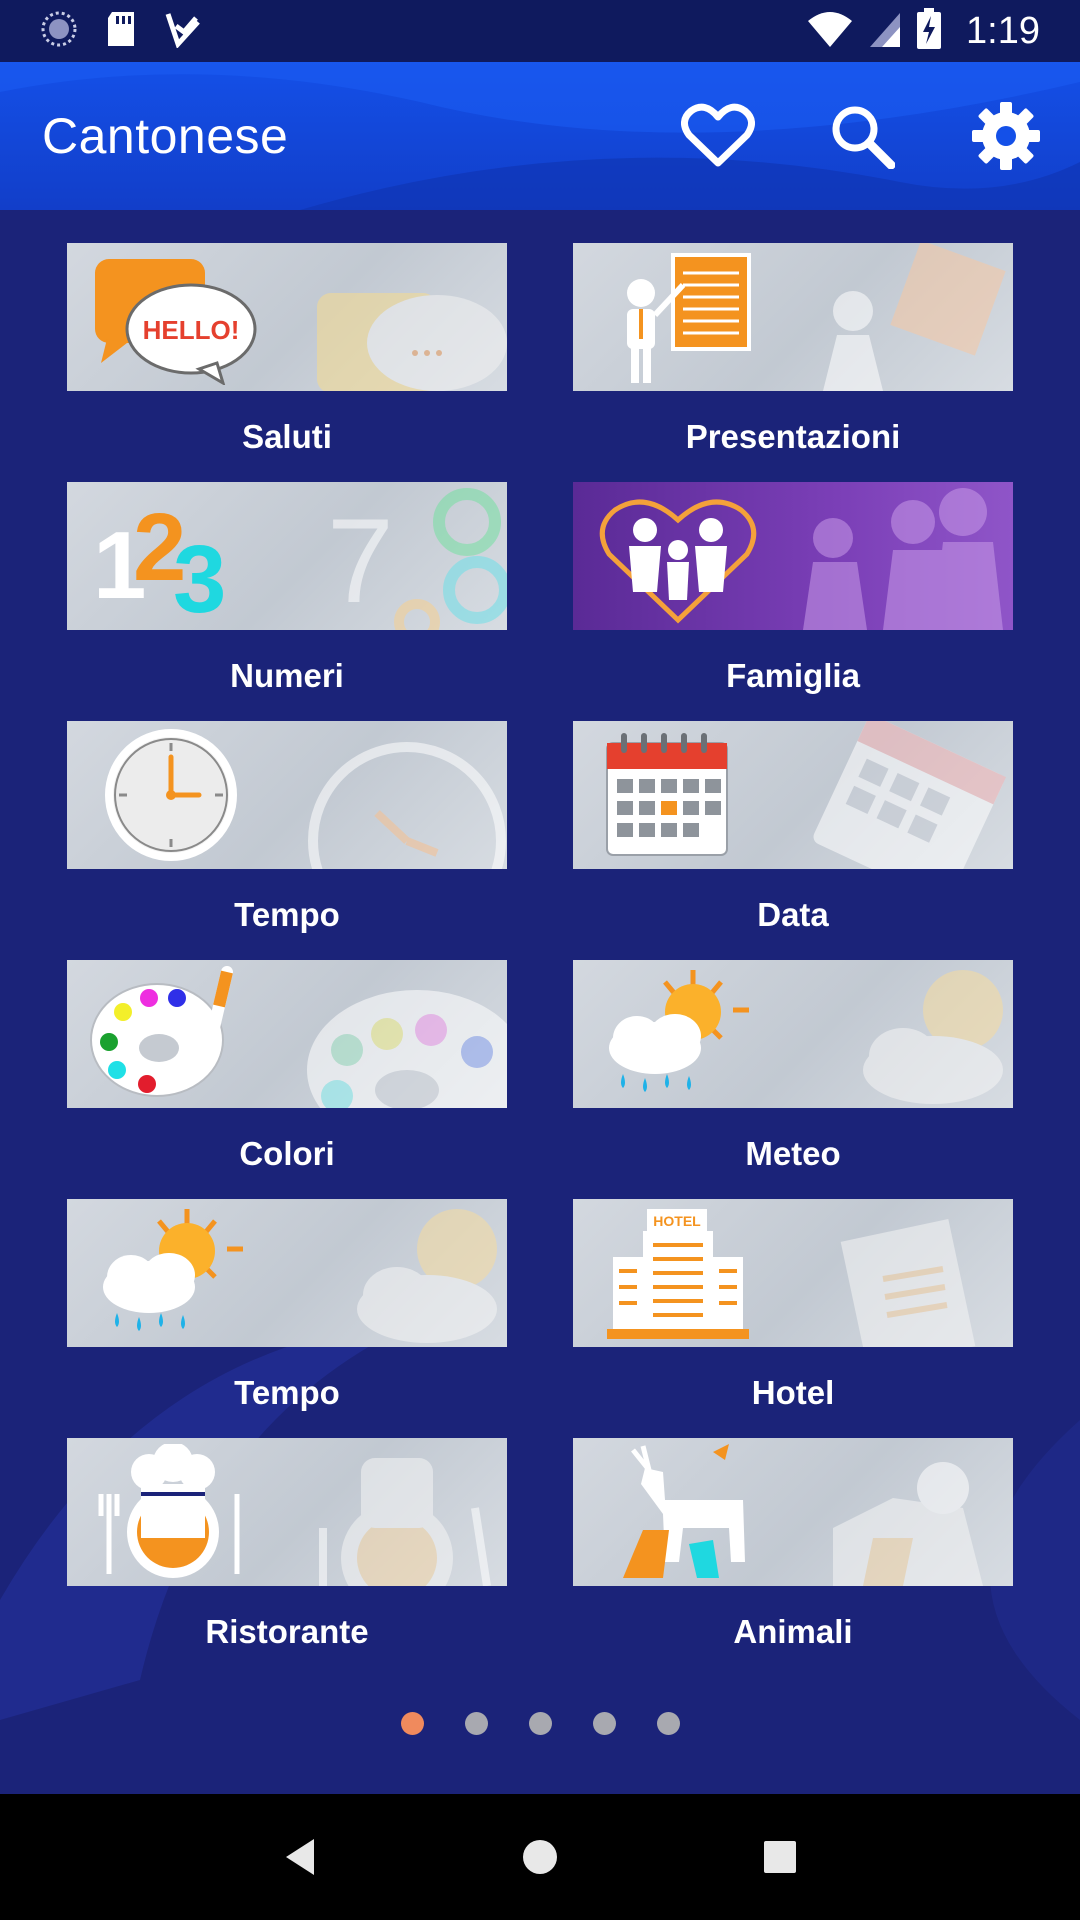 The height and width of the screenshot is (1920, 1080). What do you see at coordinates (667, 794) in the screenshot?
I see `calendar-icon` at bounding box center [667, 794].